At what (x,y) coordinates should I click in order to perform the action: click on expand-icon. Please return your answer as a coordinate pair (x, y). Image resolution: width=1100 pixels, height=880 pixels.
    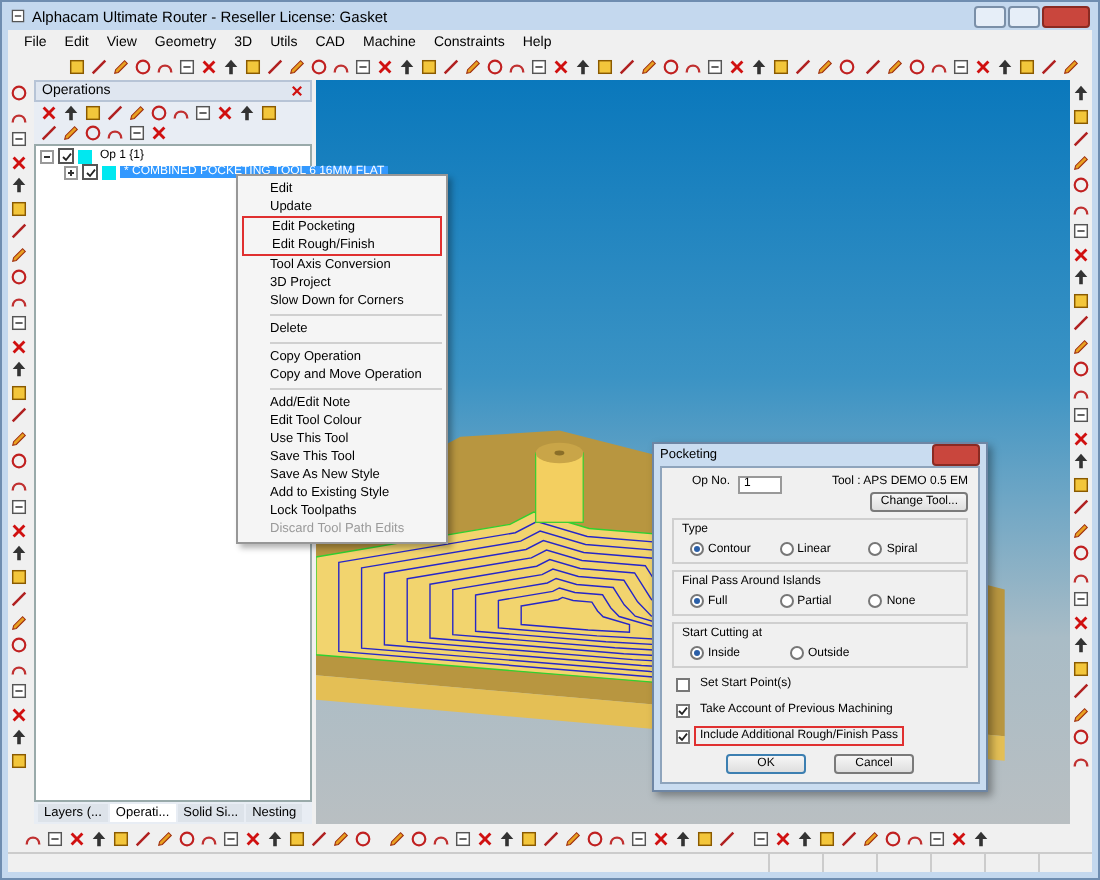
    Looking at the image, I should click on (71, 172).